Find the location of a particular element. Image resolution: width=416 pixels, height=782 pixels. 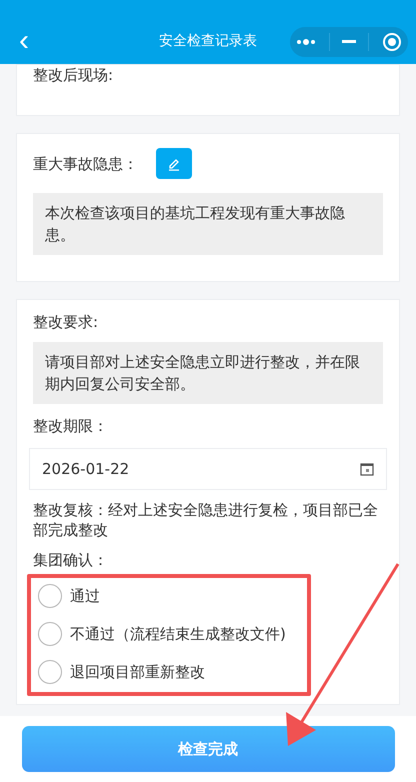

close-icon is located at coordinates (392, 42).